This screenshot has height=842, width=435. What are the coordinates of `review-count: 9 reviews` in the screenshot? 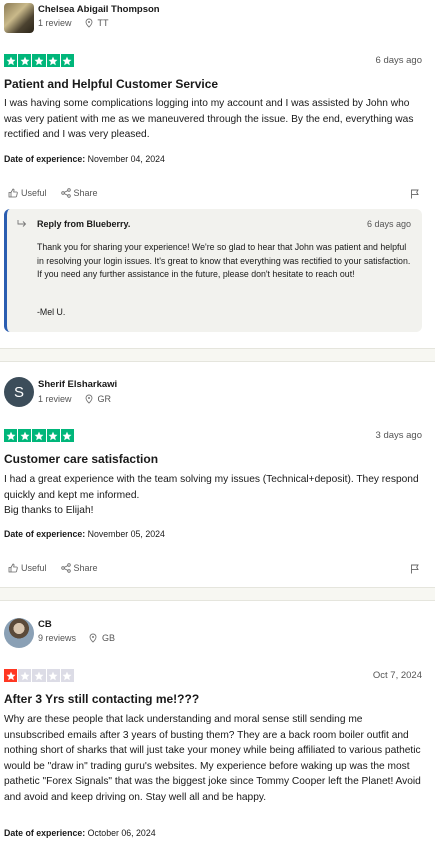 It's located at (57, 638).